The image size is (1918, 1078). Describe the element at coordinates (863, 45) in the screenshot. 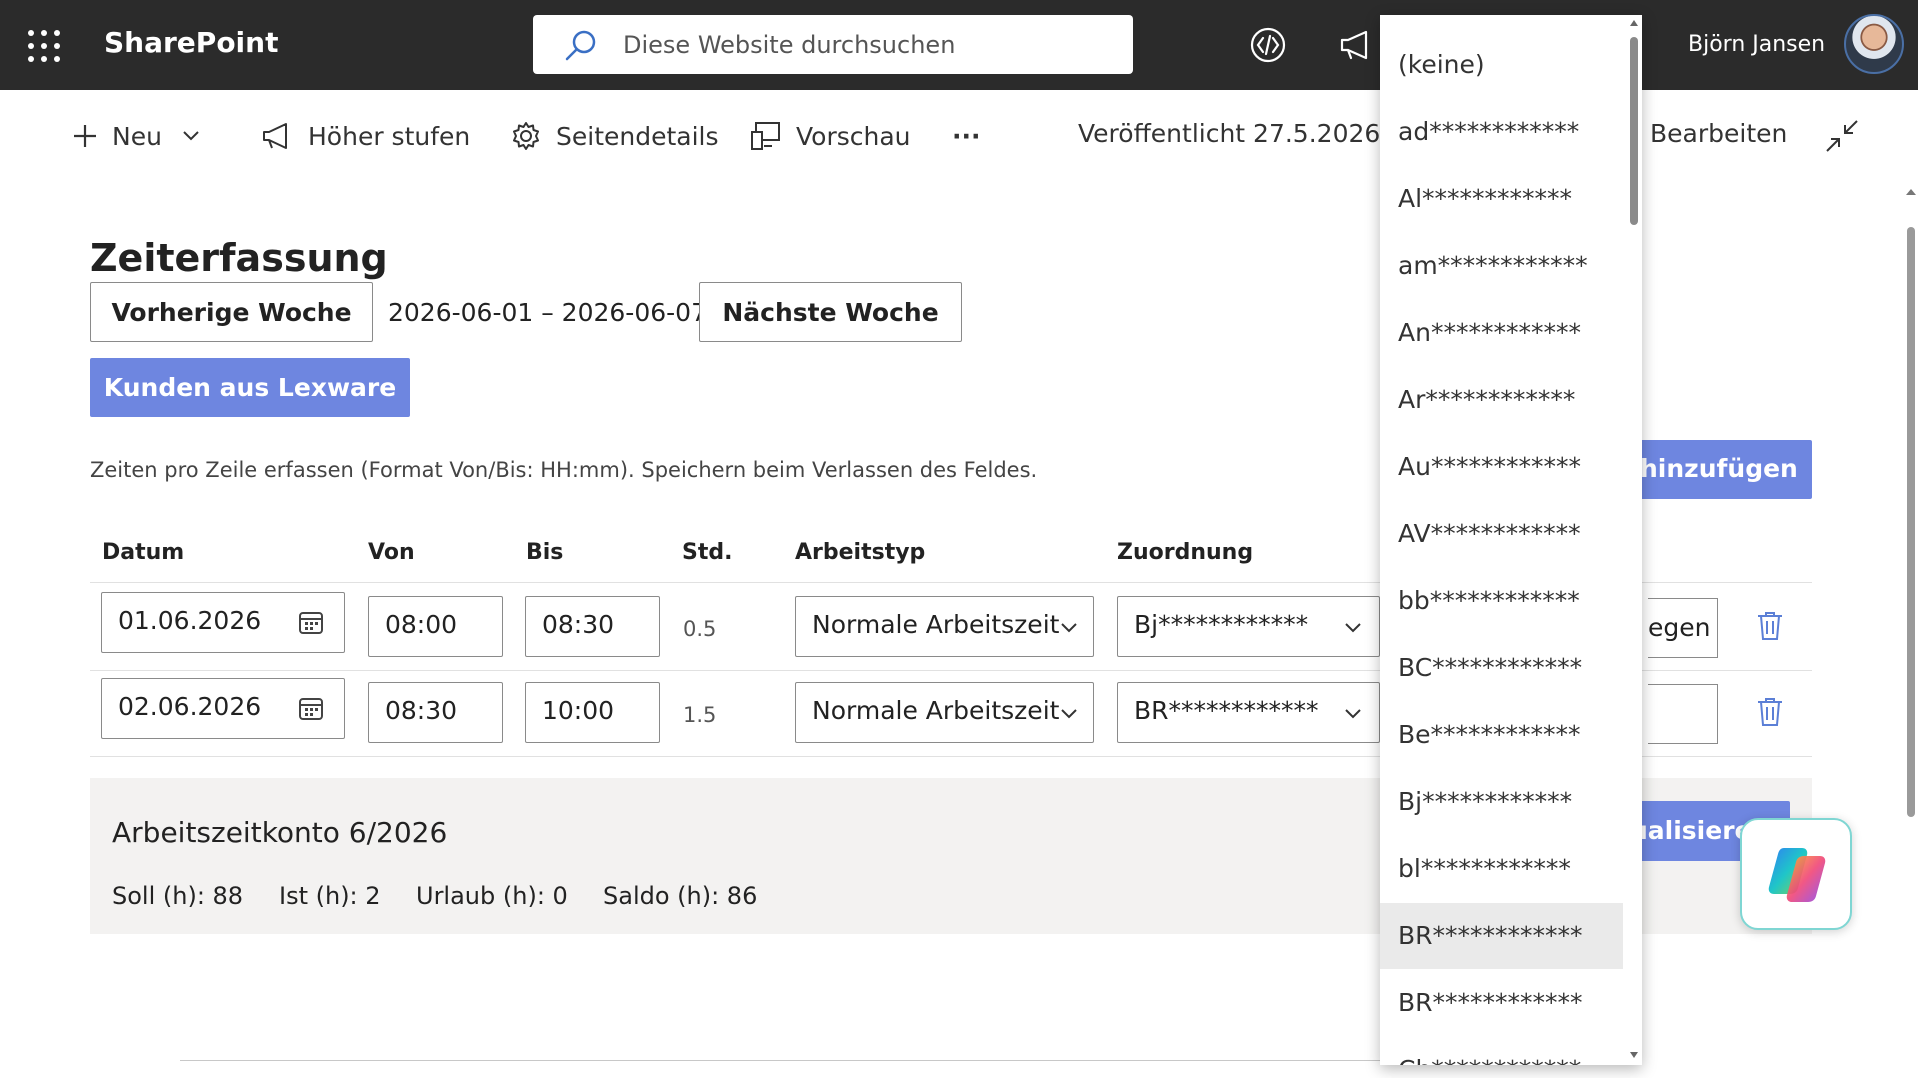

I see `search-input` at that location.